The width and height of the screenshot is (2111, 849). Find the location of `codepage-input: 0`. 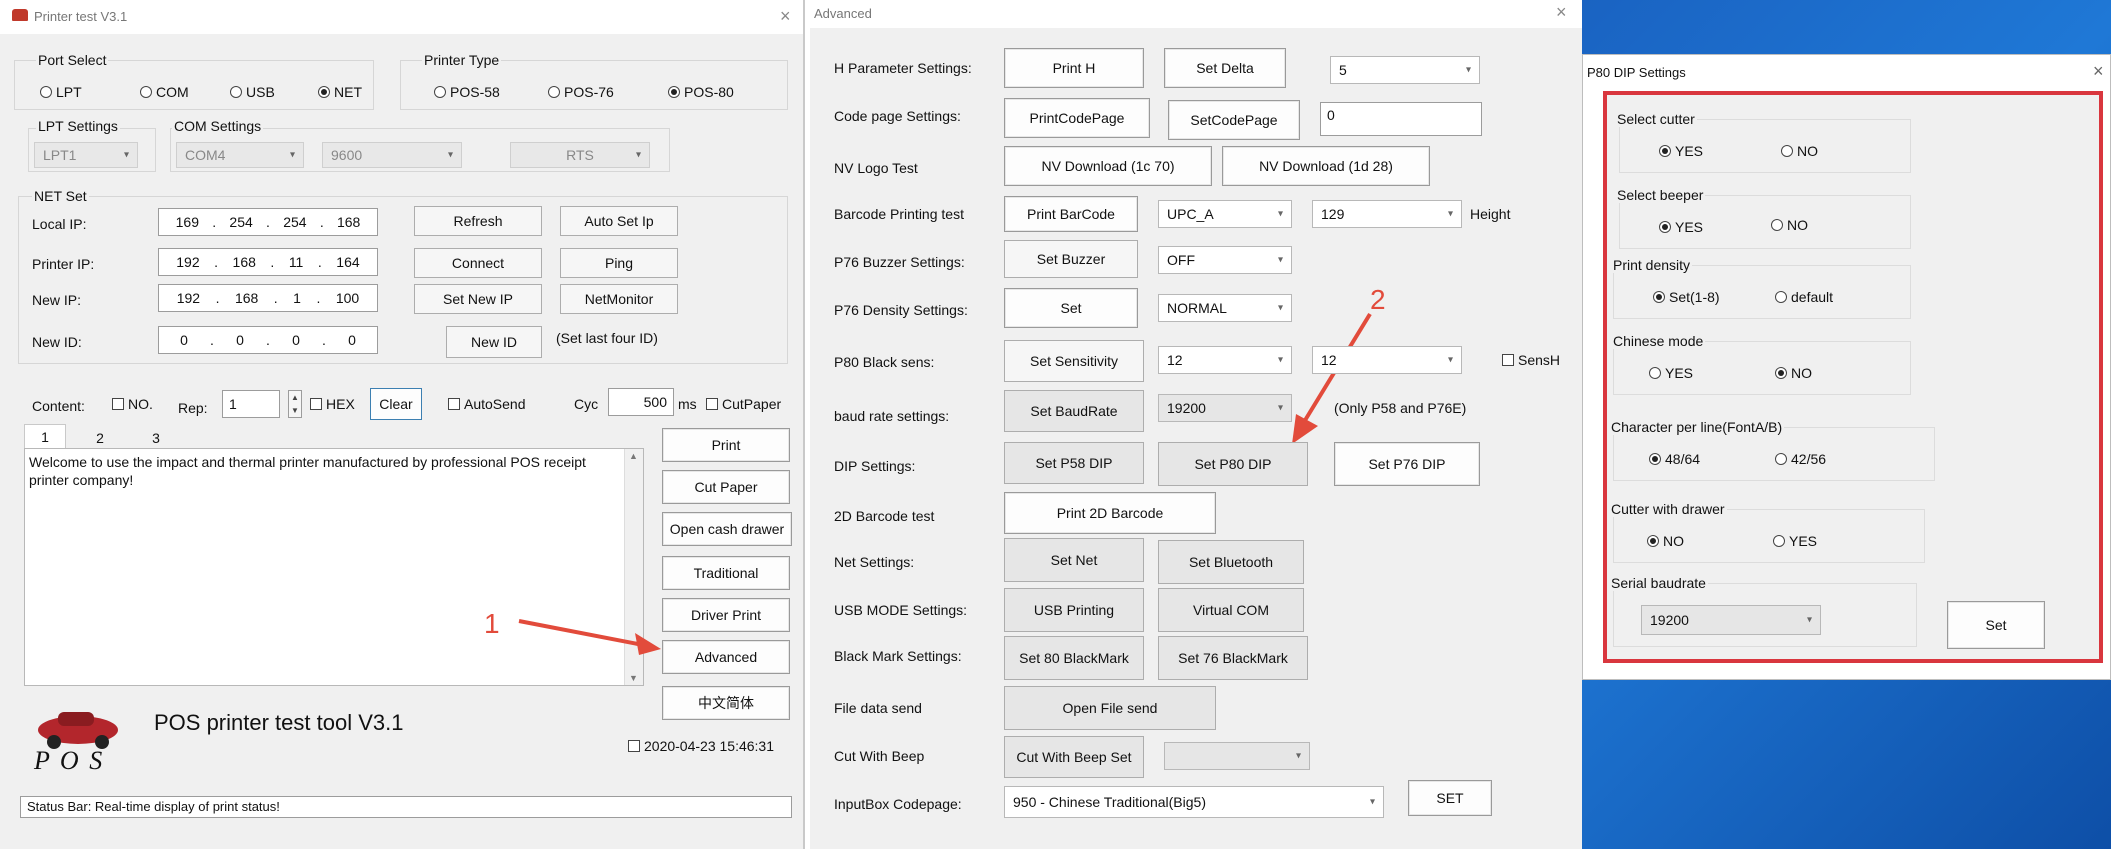

codepage-input: 0 is located at coordinates (1401, 119).